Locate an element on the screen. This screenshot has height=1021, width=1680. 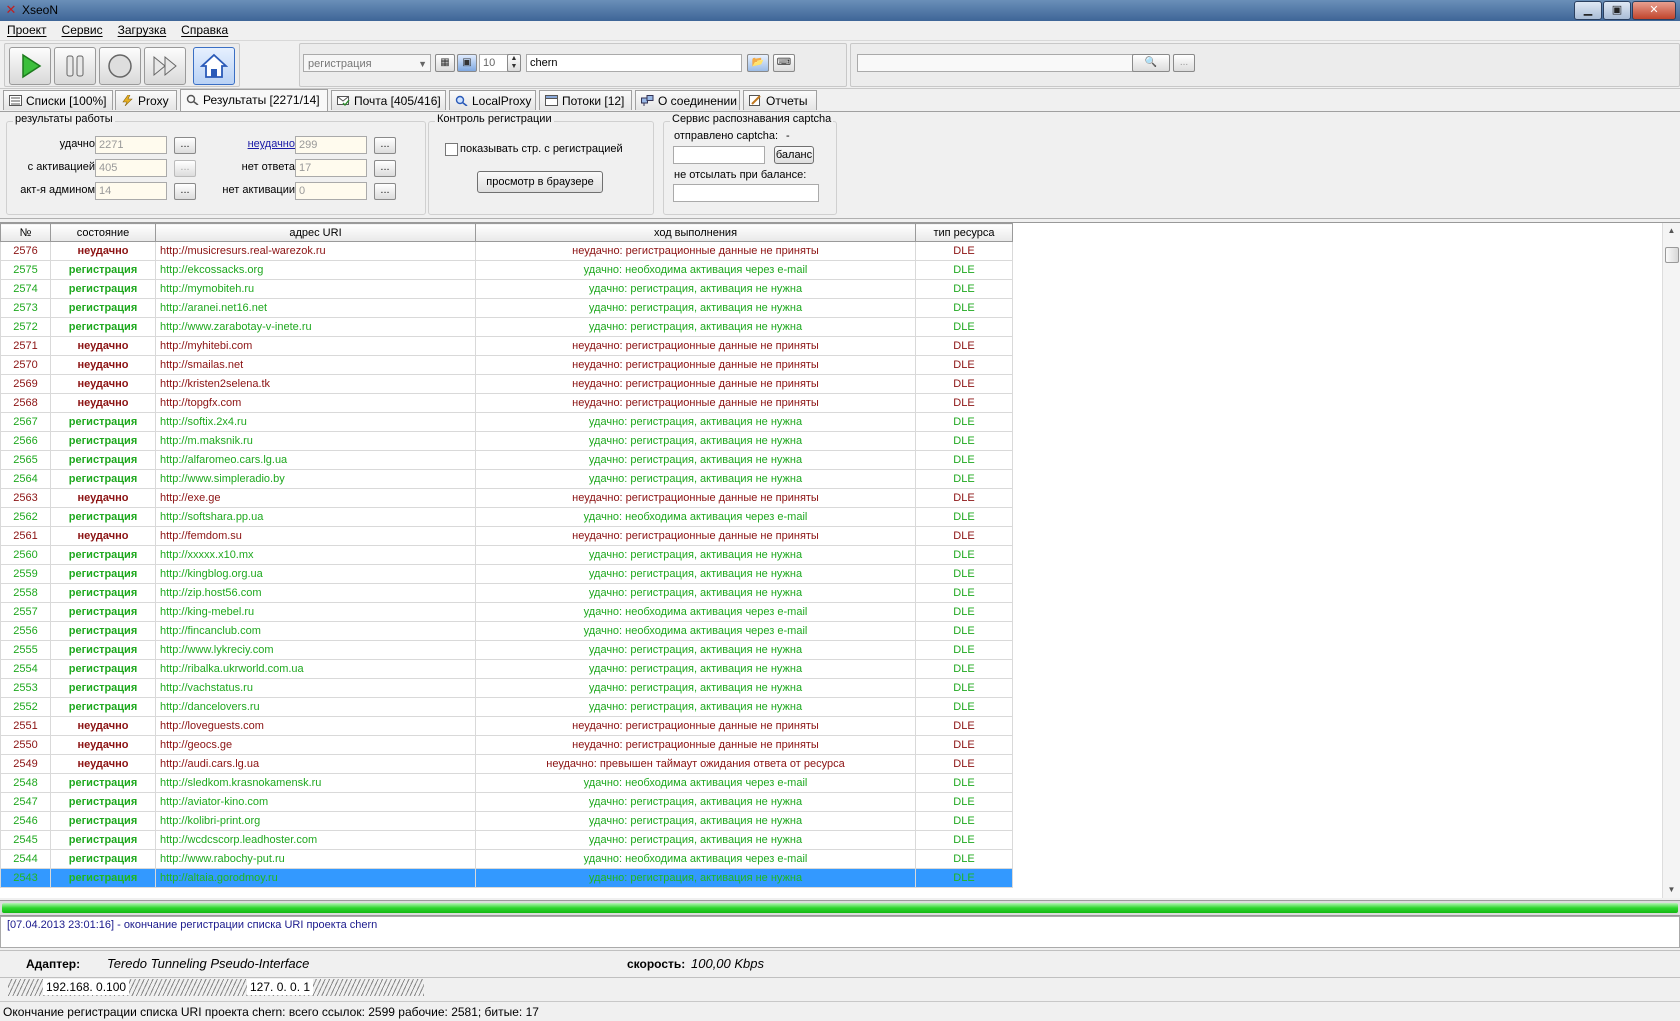
menu-help: Справка is located at coordinates (205, 29).